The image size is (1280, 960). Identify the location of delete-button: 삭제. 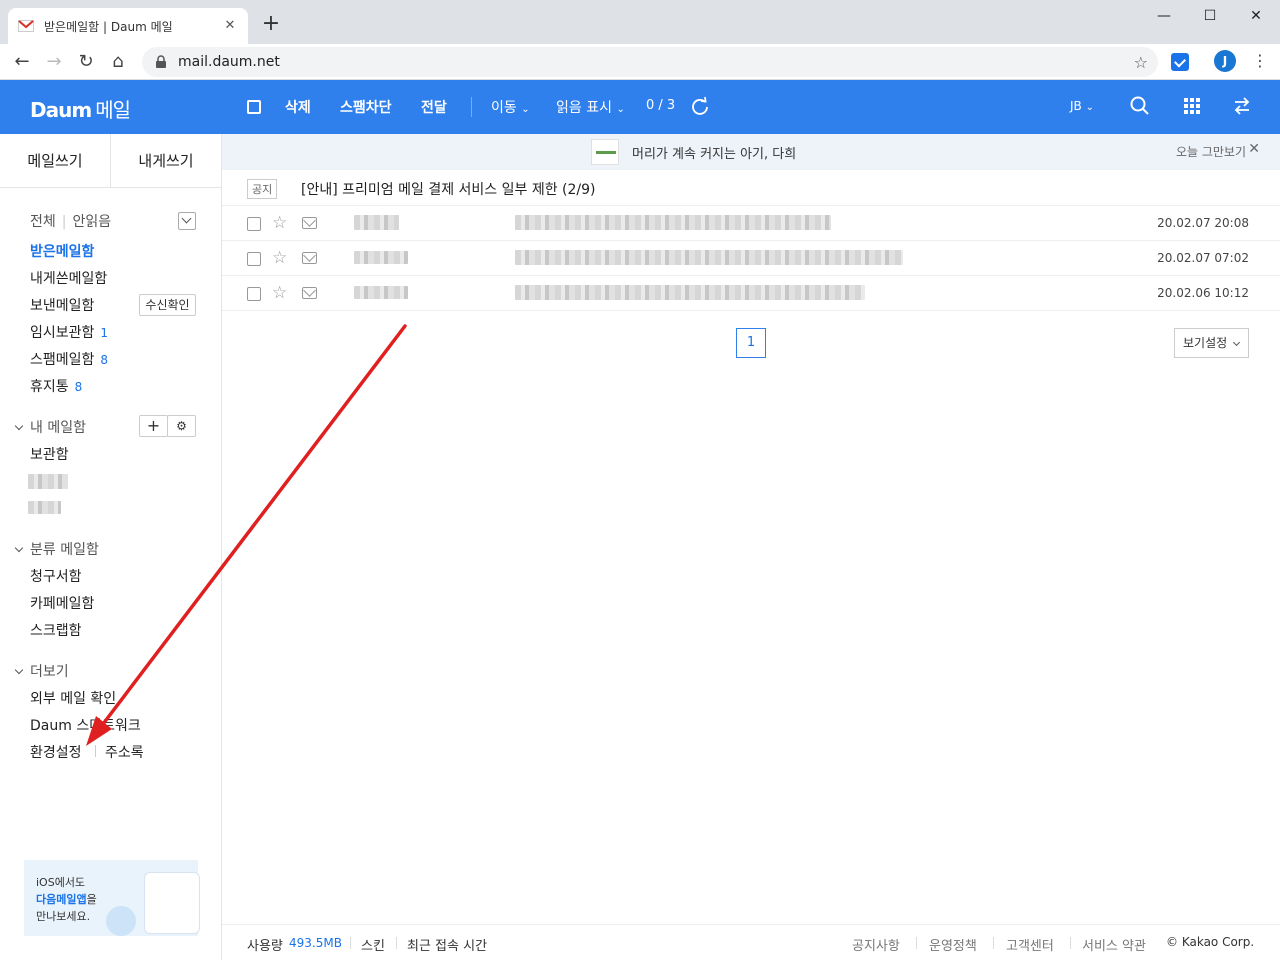
(298, 107).